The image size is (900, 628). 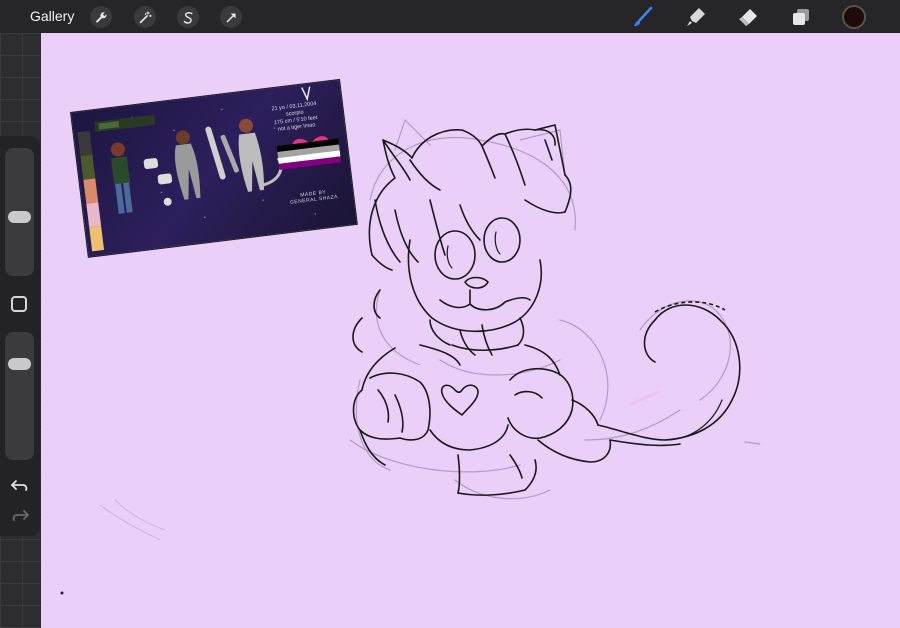 I want to click on opacity-slider, so click(x=19, y=396).